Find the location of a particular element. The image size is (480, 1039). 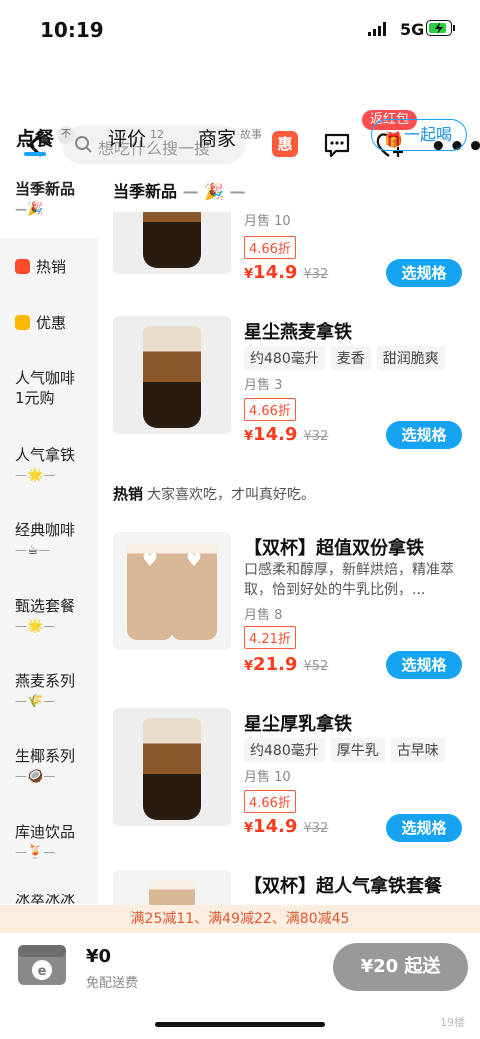

signal-icon is located at coordinates (377, 29).